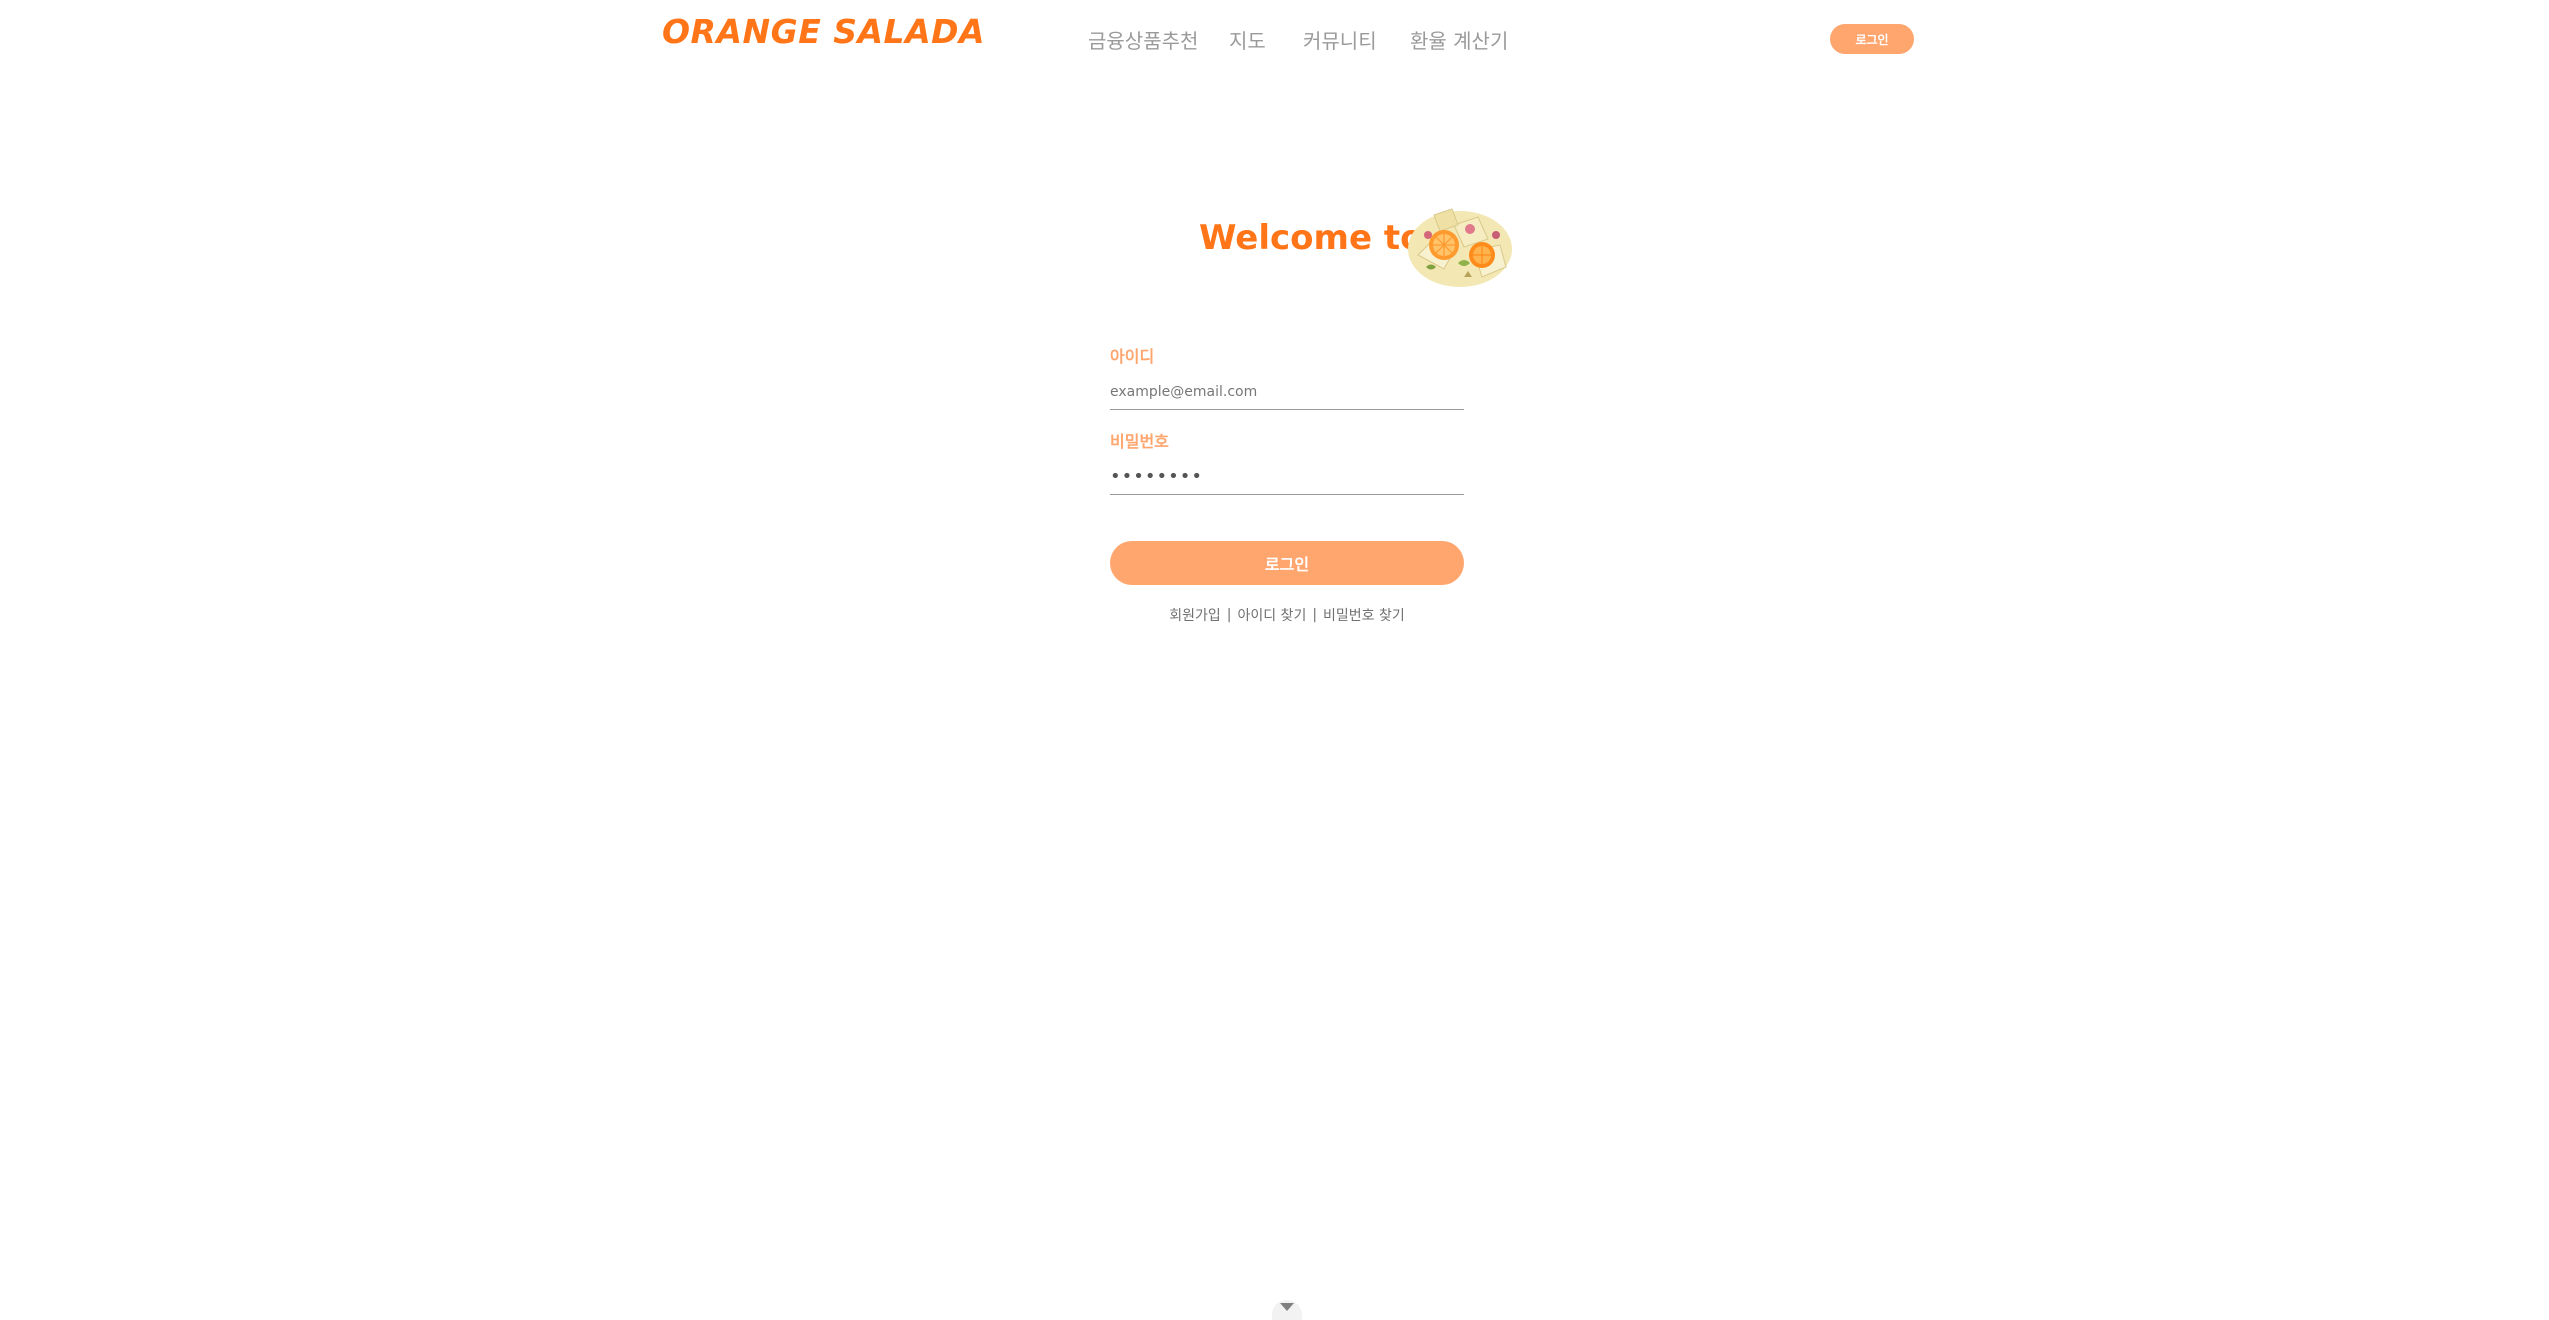  Describe the element at coordinates (1287, 563) in the screenshot. I see `login-submit-button: 로그인` at that location.